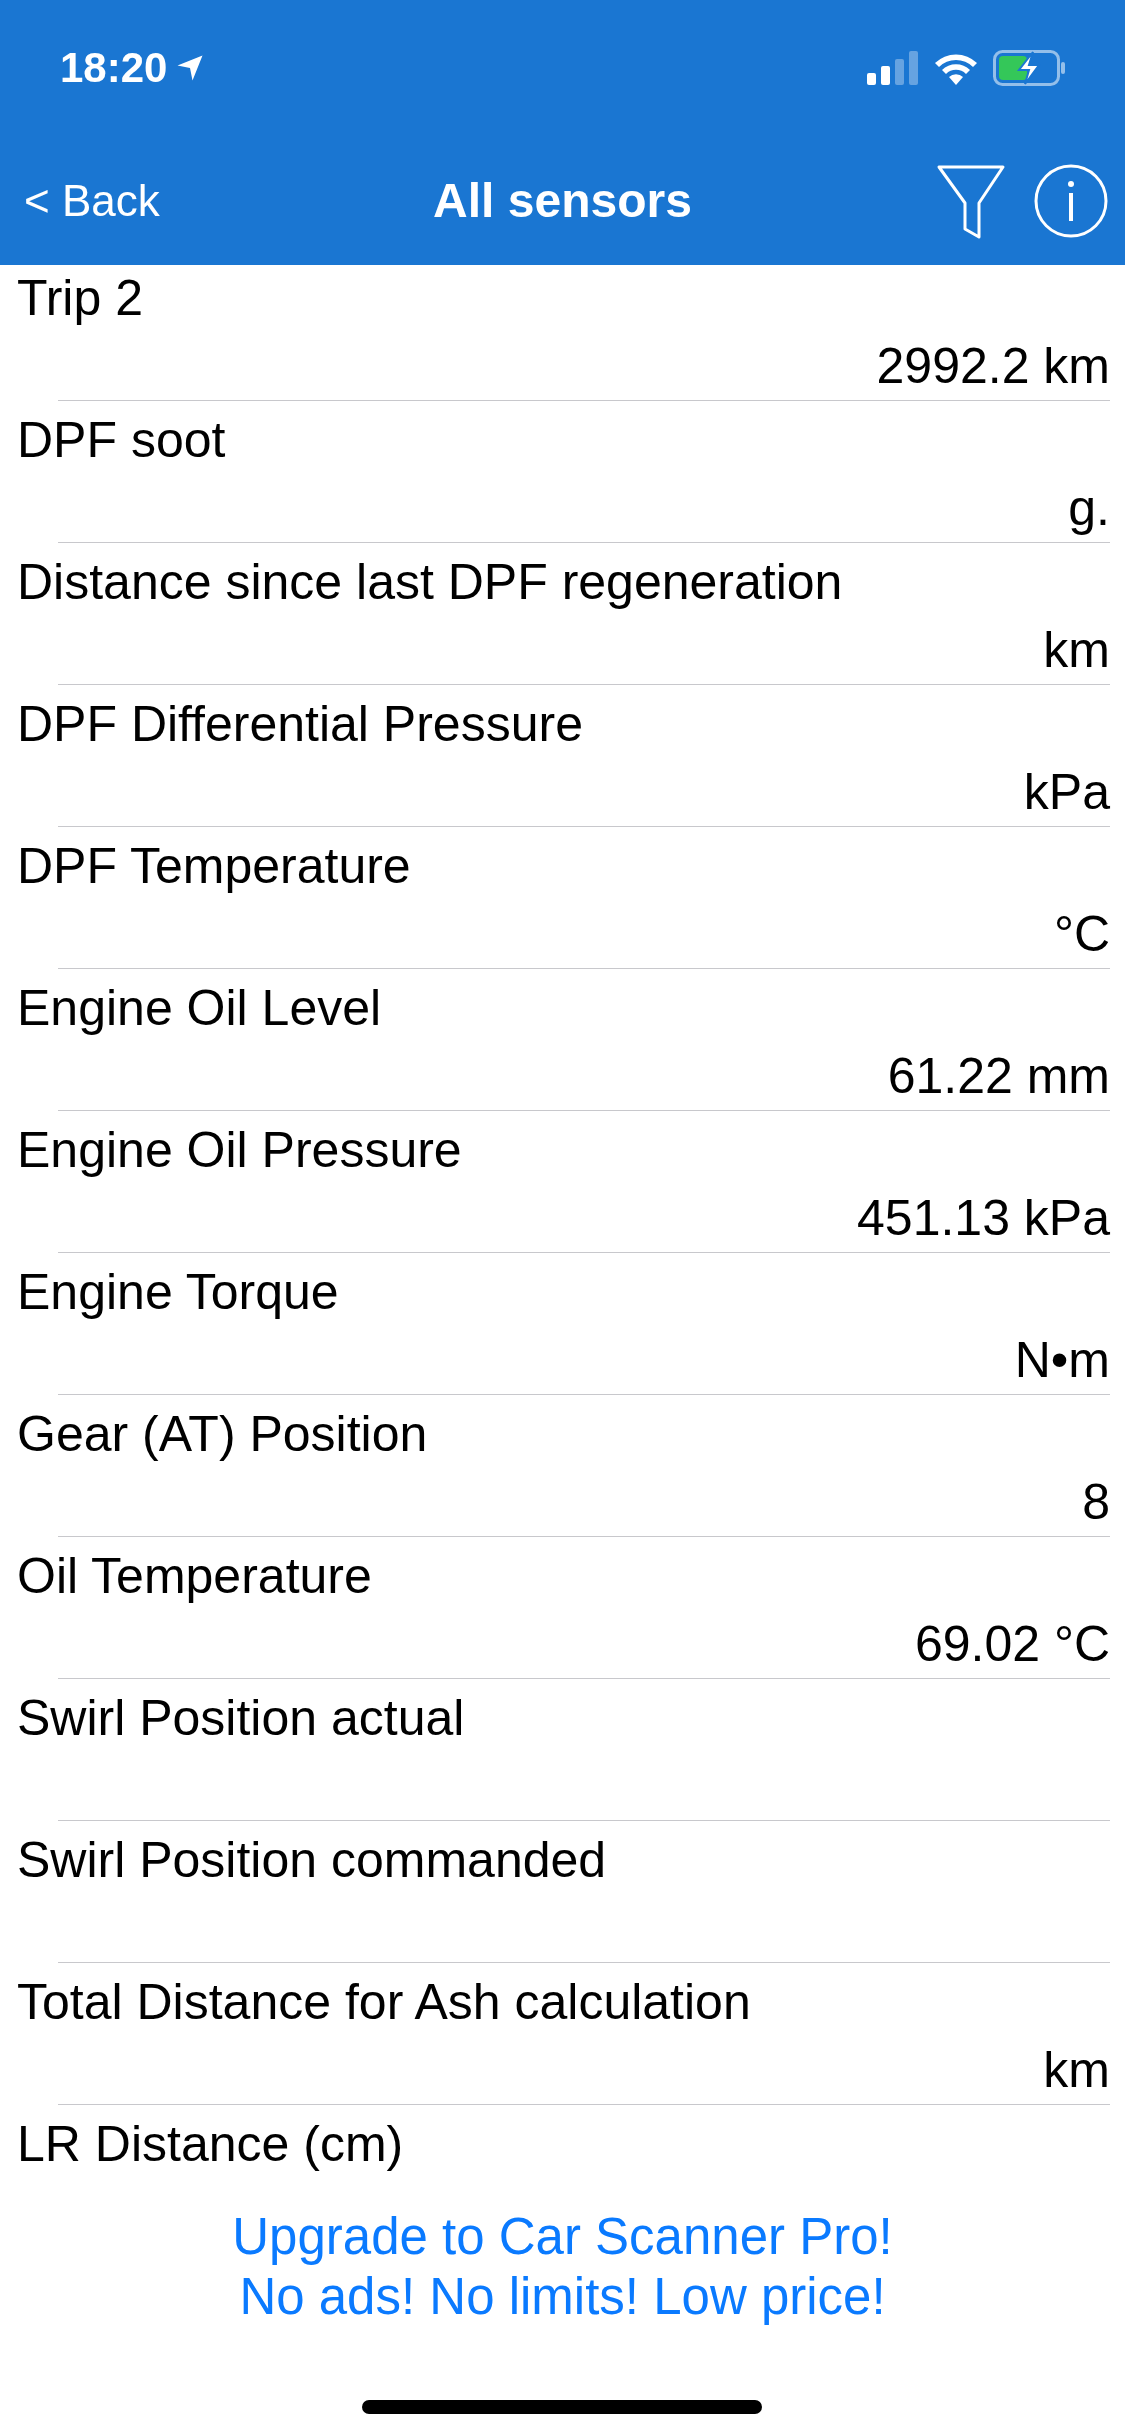 The height and width of the screenshot is (2436, 1125). What do you see at coordinates (80, 298) in the screenshot?
I see `sensor-name: Trip 2` at bounding box center [80, 298].